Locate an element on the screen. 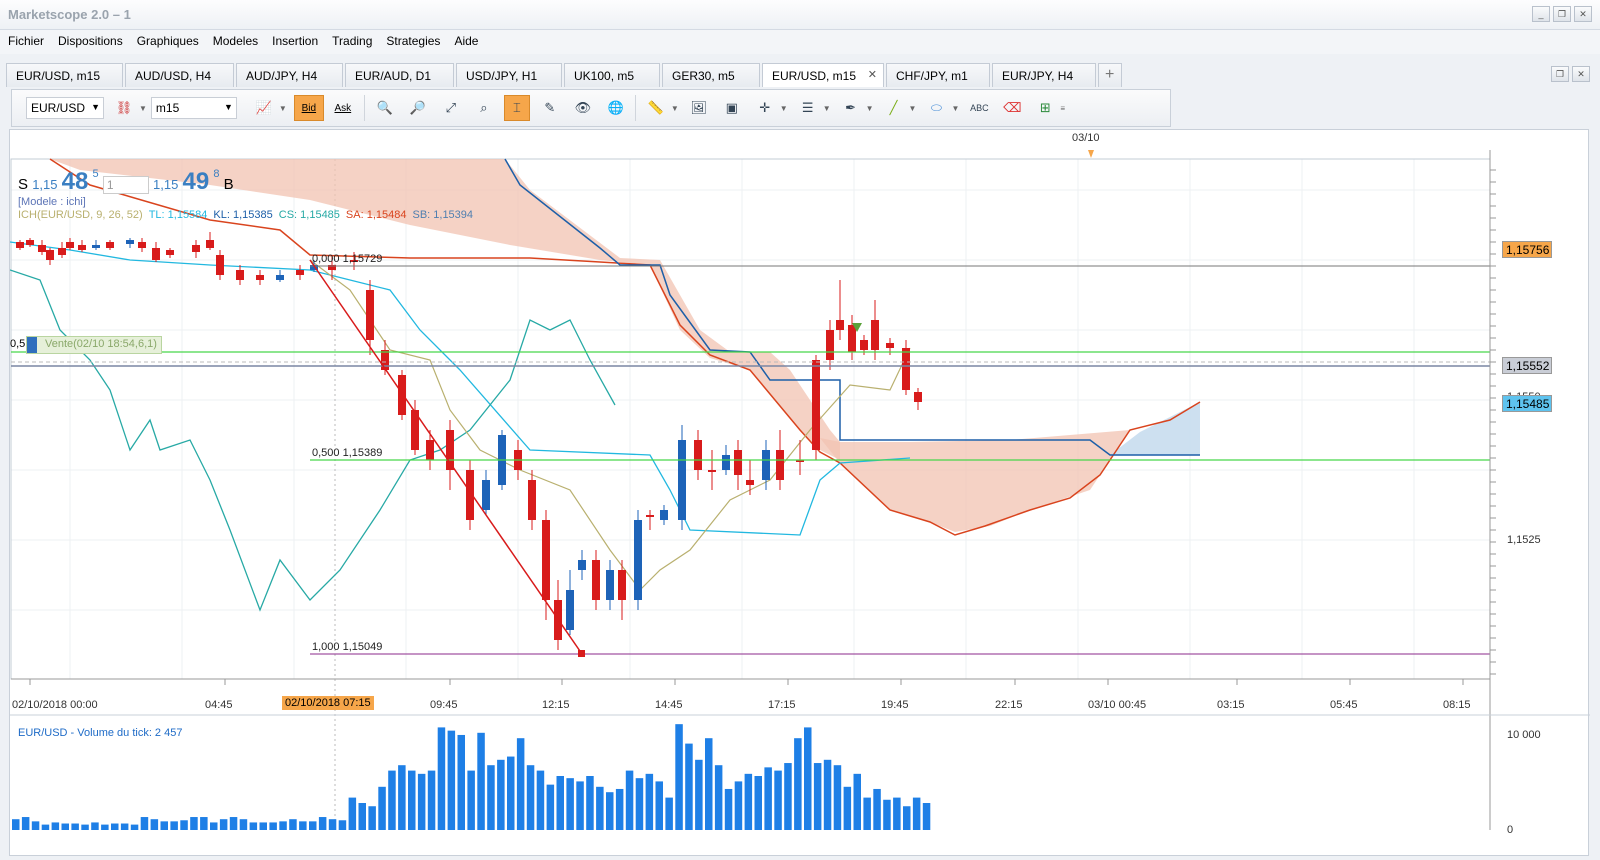  tab-uk100-m5: UK100, m5 is located at coordinates (612, 75).